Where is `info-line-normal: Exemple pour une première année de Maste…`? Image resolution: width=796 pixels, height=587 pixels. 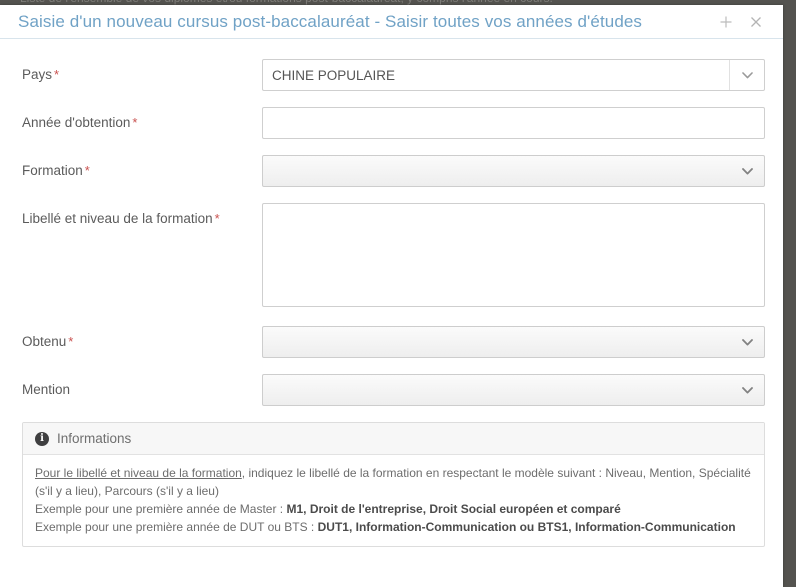 info-line-normal: Exemple pour une première année de Maste… is located at coordinates (161, 509).